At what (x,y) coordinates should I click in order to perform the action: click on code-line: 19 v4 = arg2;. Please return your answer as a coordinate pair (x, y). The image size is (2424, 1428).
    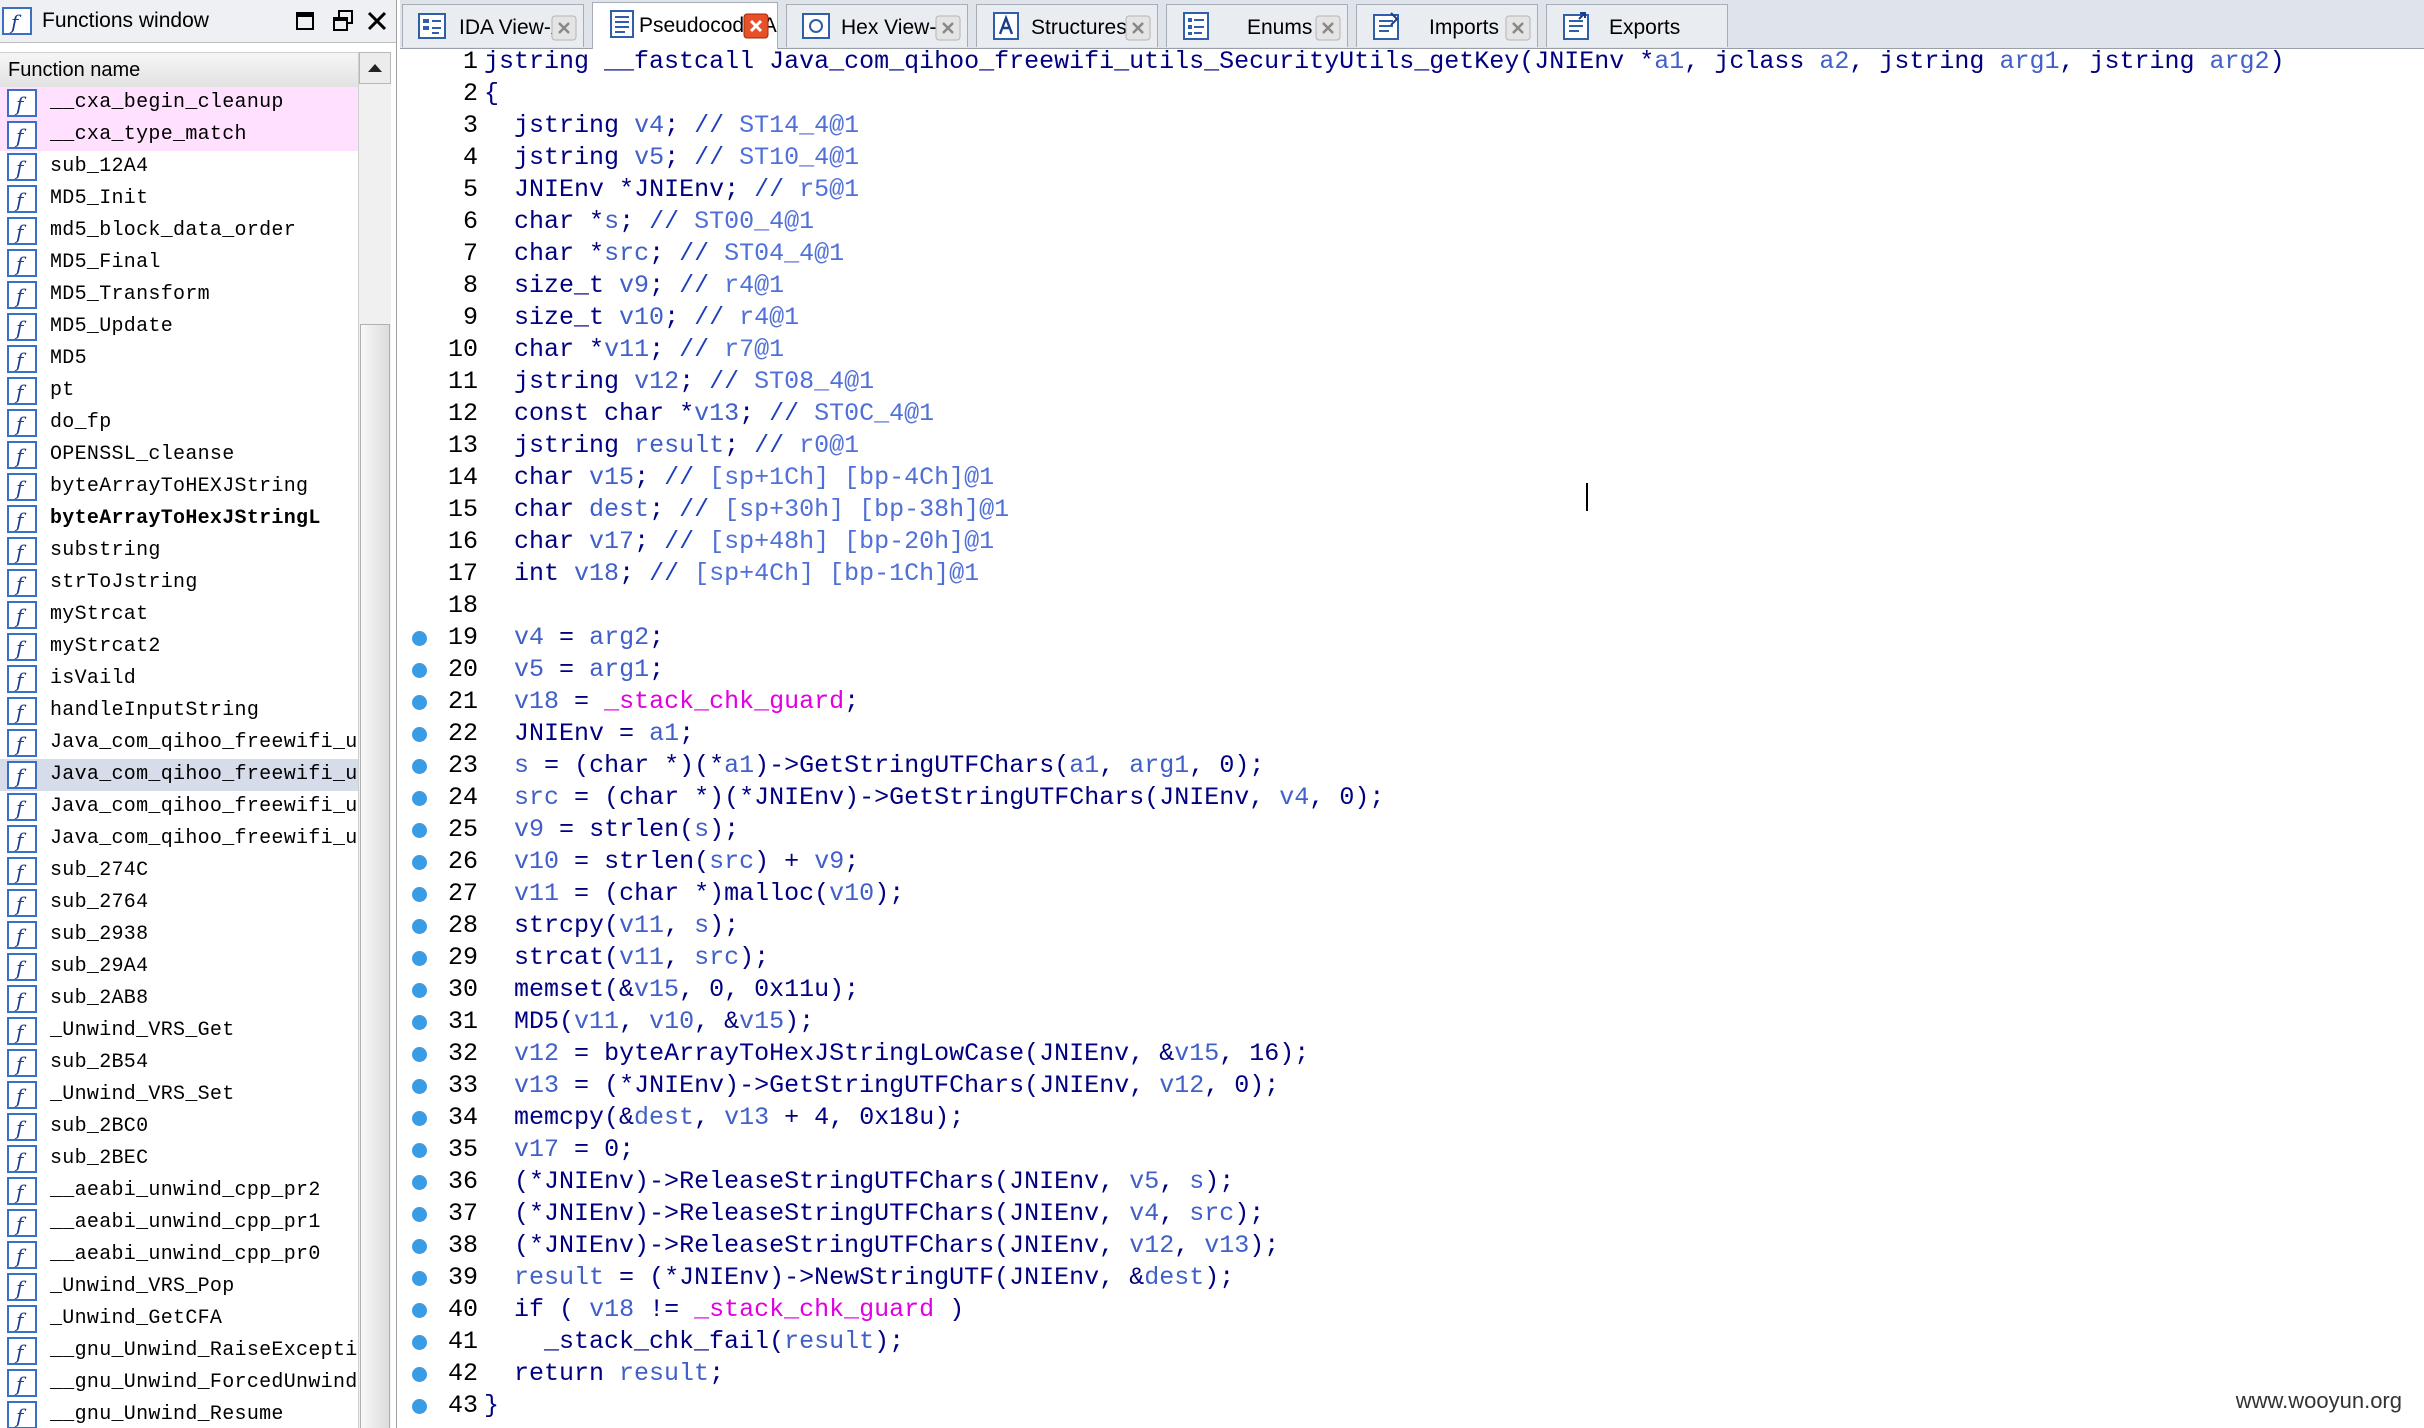
    Looking at the image, I should click on (1412, 638).